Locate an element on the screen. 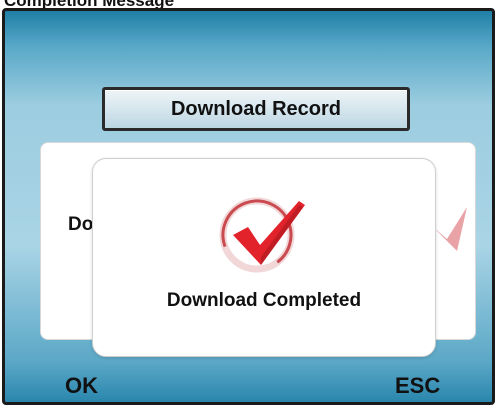  completion-message: Download Completed is located at coordinates (264, 300).